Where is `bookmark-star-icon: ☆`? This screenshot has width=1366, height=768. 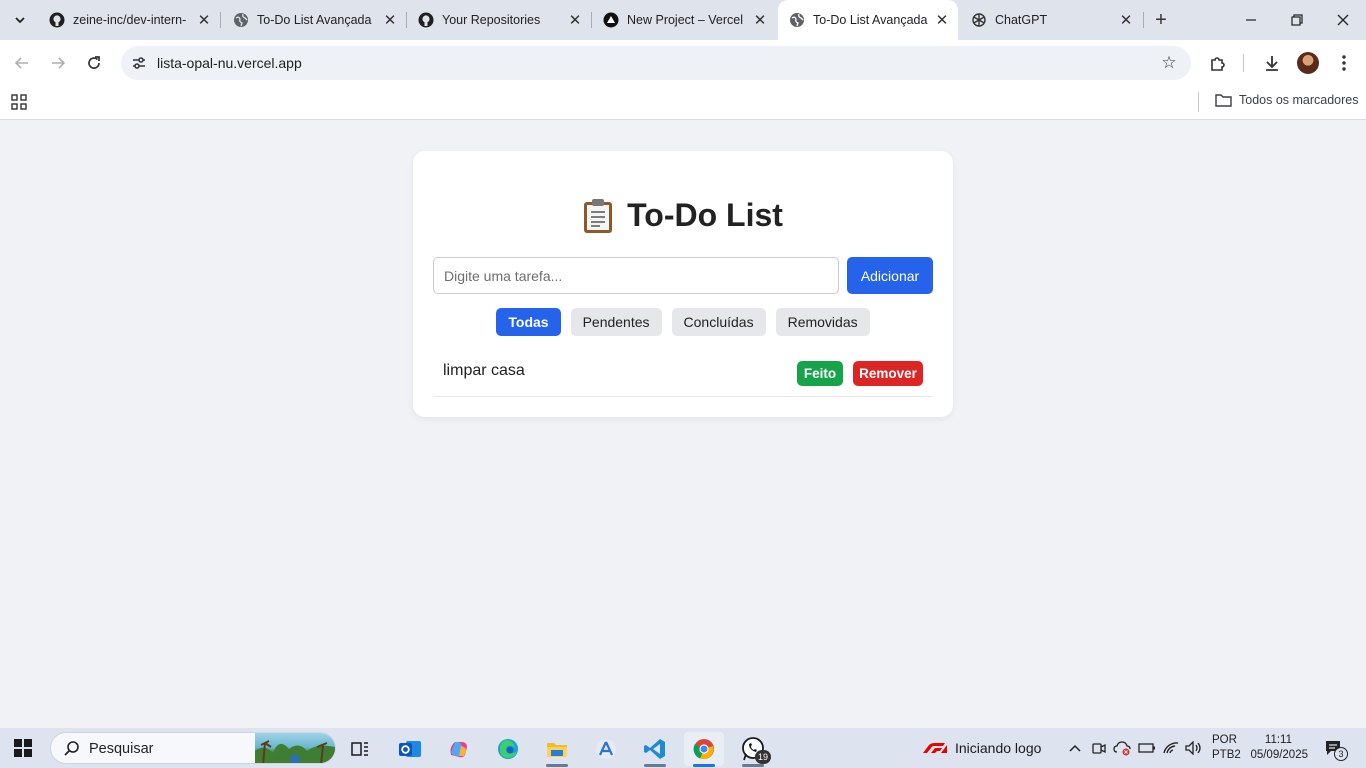 bookmark-star-icon: ☆ is located at coordinates (1169, 63).